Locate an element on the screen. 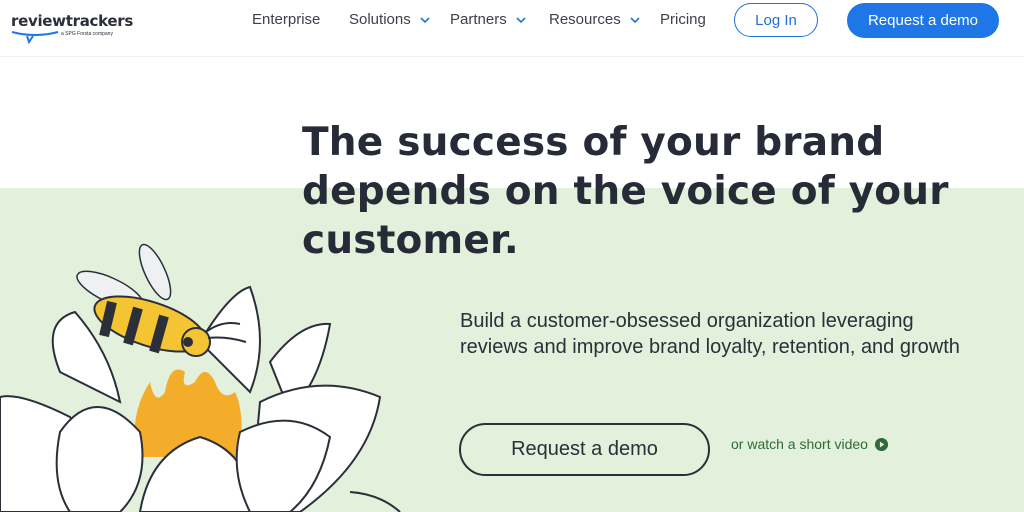 The height and width of the screenshot is (512, 1024). brand-name: reviewtrackers is located at coordinates (72, 21).